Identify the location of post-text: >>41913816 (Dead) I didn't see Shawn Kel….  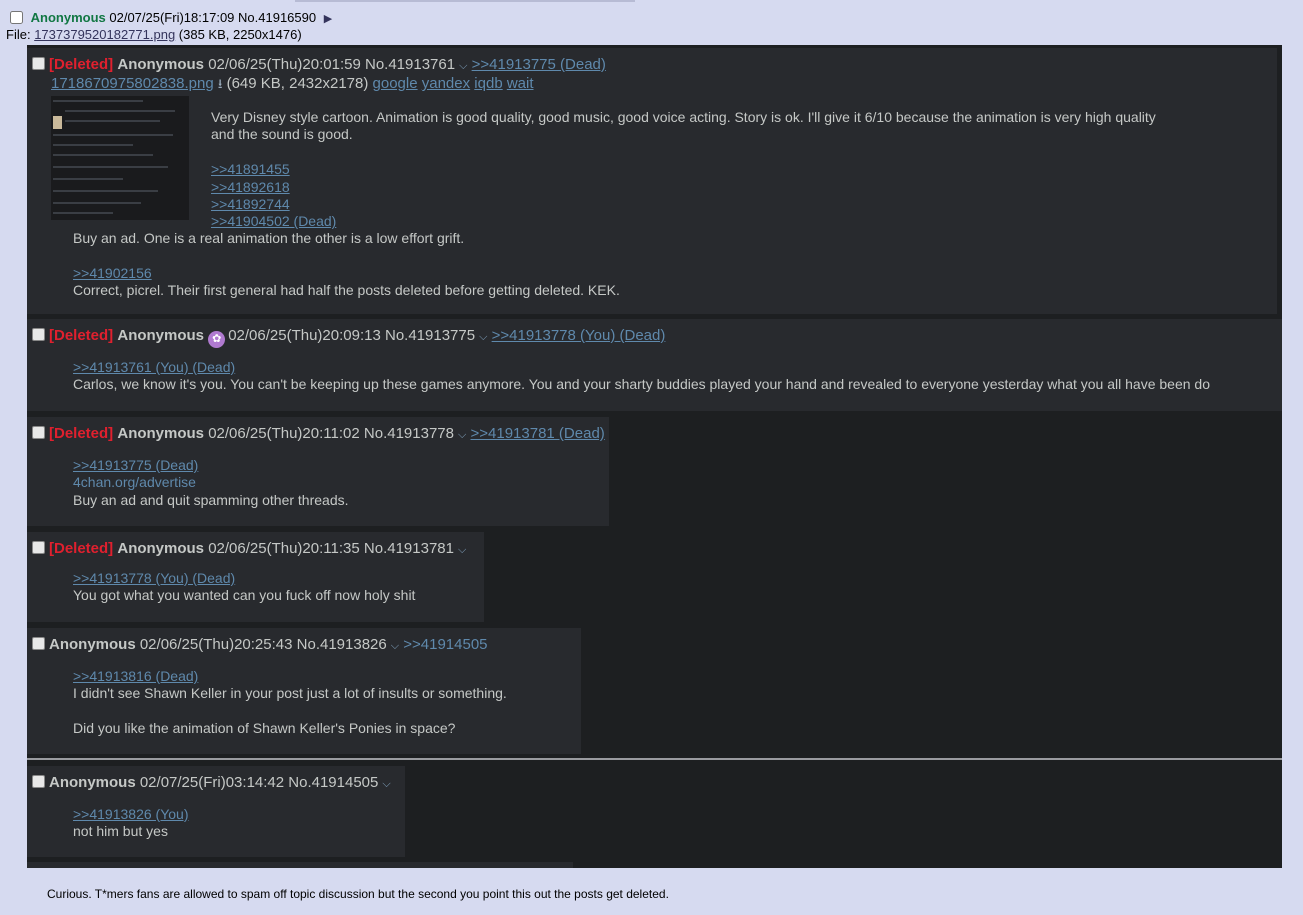
(290, 703).